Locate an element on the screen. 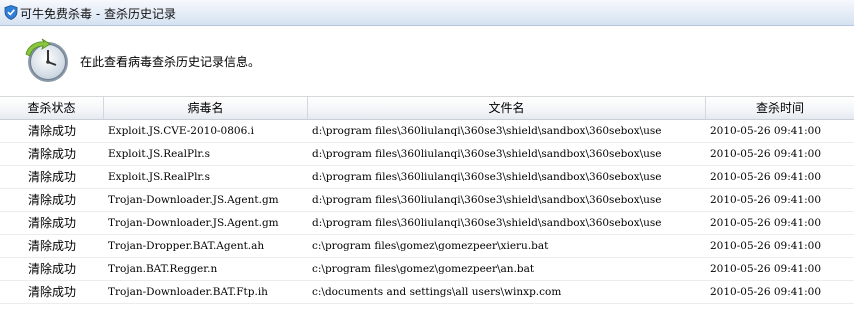 The image size is (854, 313). title-bar: 可牛免费杀毒 - 查杀历史记录 is located at coordinates (427, 13).